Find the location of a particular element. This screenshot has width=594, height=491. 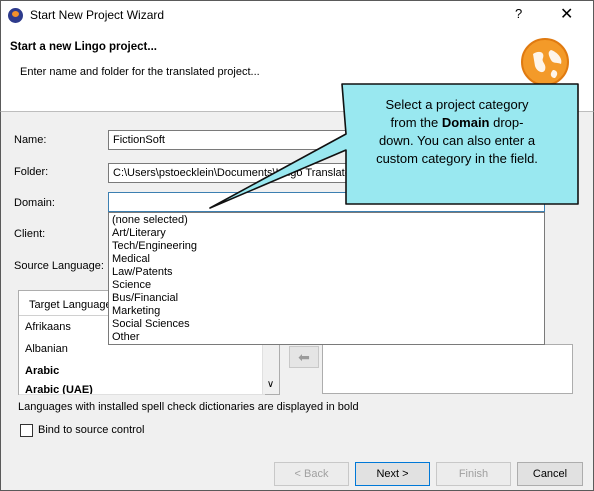

cancel-button: Cancel is located at coordinates (550, 474).